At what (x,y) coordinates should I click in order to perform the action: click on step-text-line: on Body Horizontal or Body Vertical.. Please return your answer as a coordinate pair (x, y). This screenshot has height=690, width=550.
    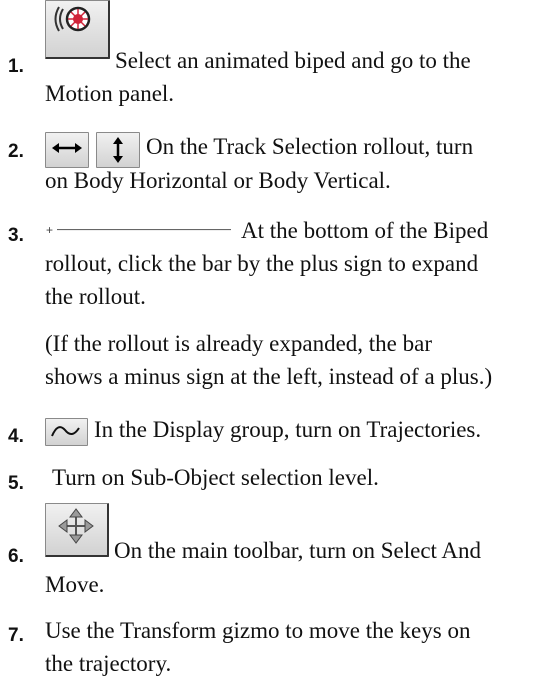
    Looking at the image, I should click on (218, 180).